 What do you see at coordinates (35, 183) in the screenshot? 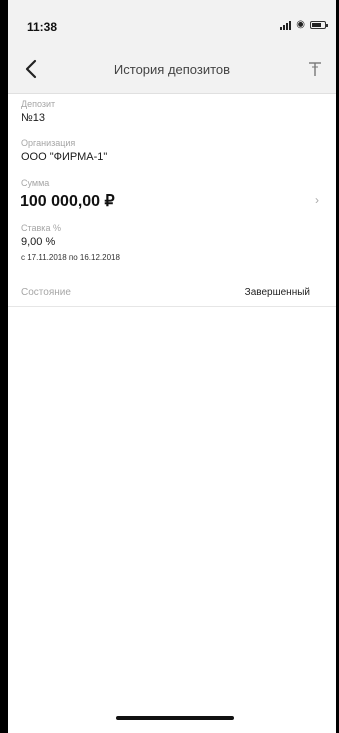
I see `amount-label: Сумма` at bounding box center [35, 183].